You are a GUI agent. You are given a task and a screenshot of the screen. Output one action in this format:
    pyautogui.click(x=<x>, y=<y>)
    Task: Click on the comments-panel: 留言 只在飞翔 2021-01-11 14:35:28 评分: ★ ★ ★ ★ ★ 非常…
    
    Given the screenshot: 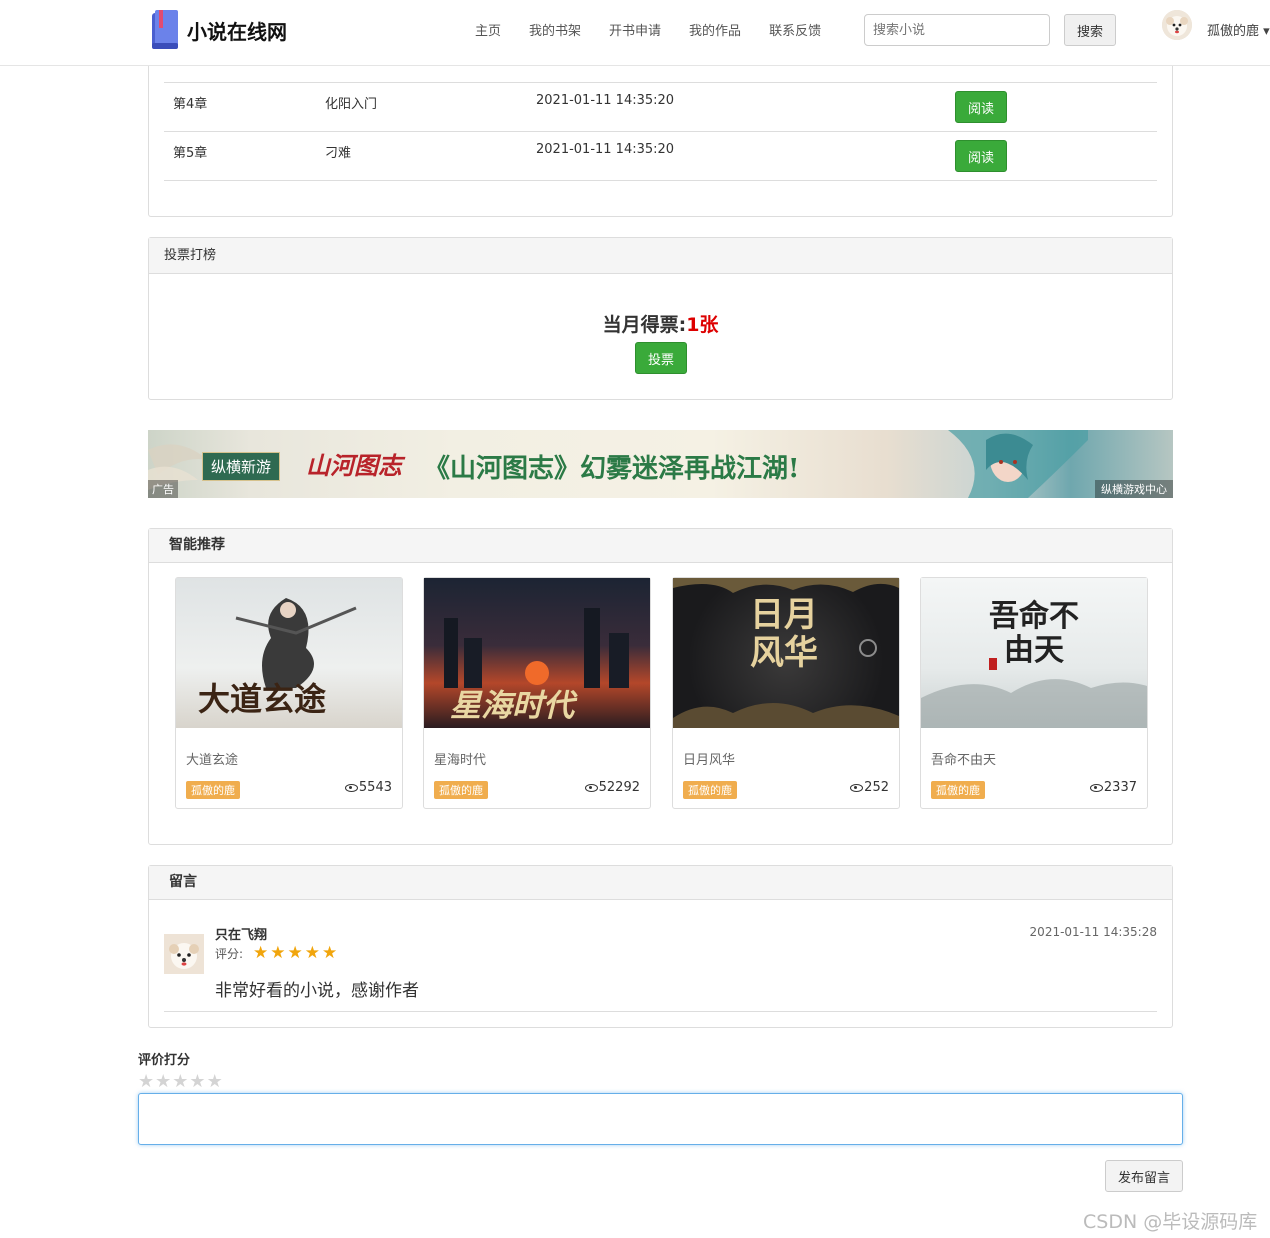 What is the action you would take?
    pyautogui.click(x=660, y=946)
    